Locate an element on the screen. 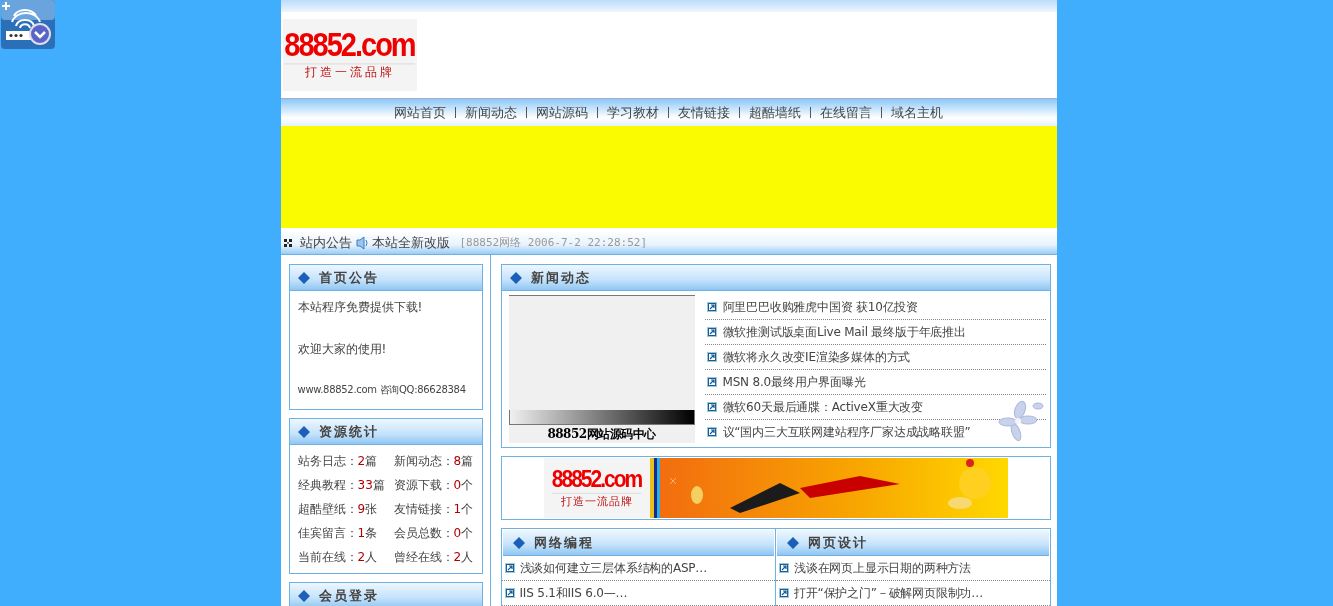 This screenshot has height=606, width=1333. article-link: 浅谈在网页上显示日期的两种方法 is located at coordinates (882, 568).